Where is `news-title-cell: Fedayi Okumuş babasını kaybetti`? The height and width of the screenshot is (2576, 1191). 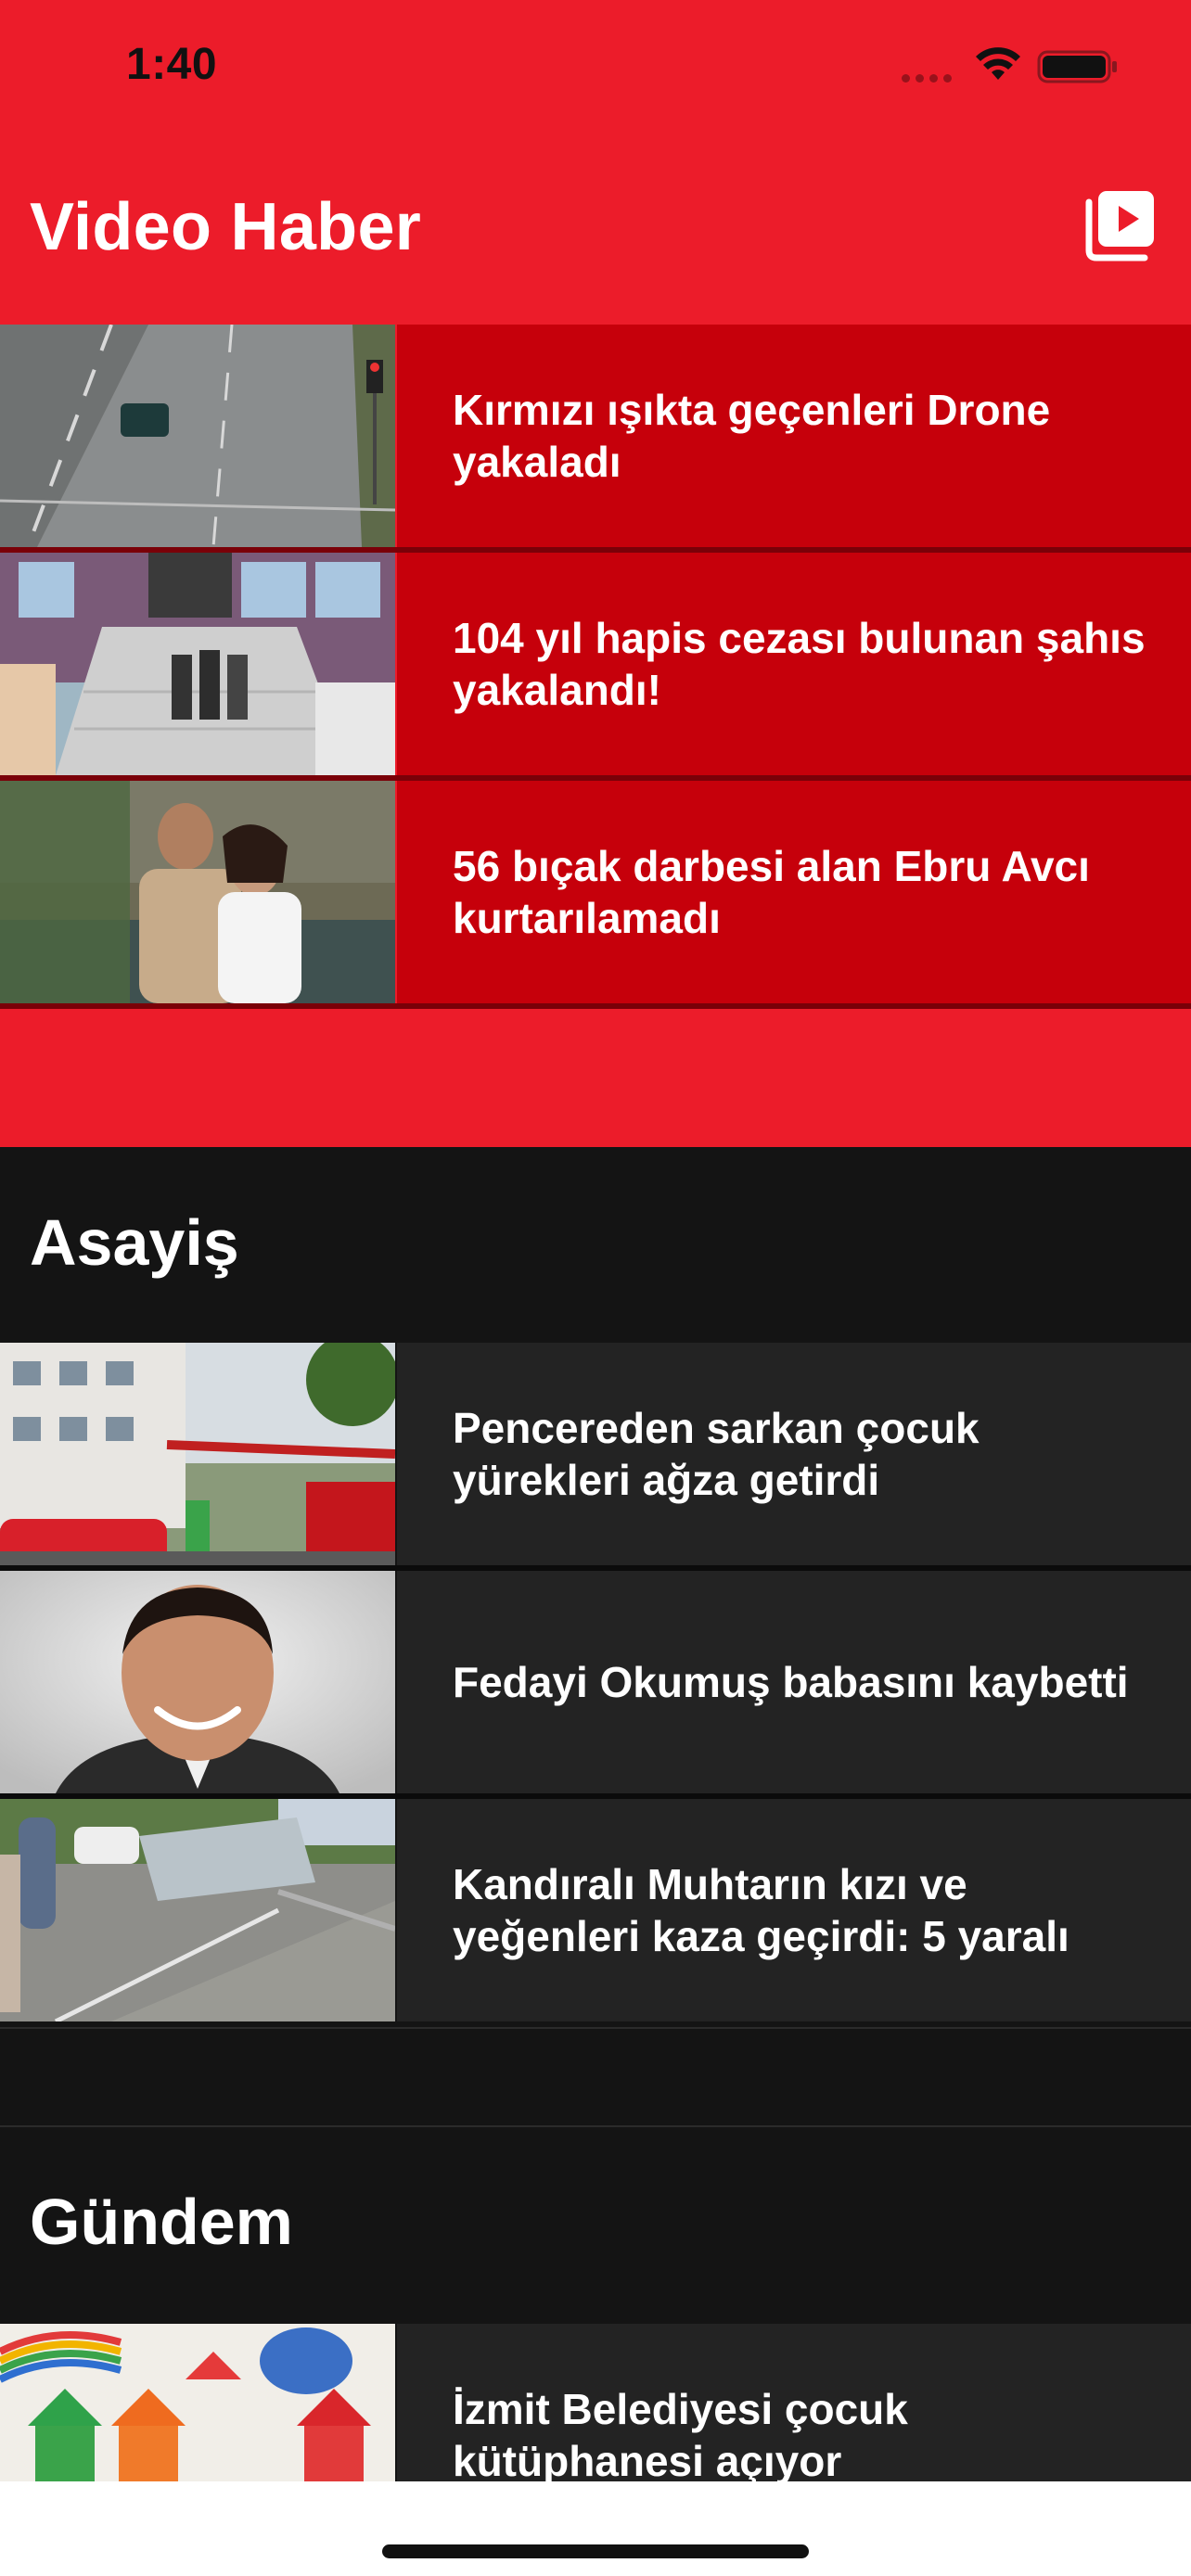 news-title-cell: Fedayi Okumuş babasını kaybetti is located at coordinates (794, 1682).